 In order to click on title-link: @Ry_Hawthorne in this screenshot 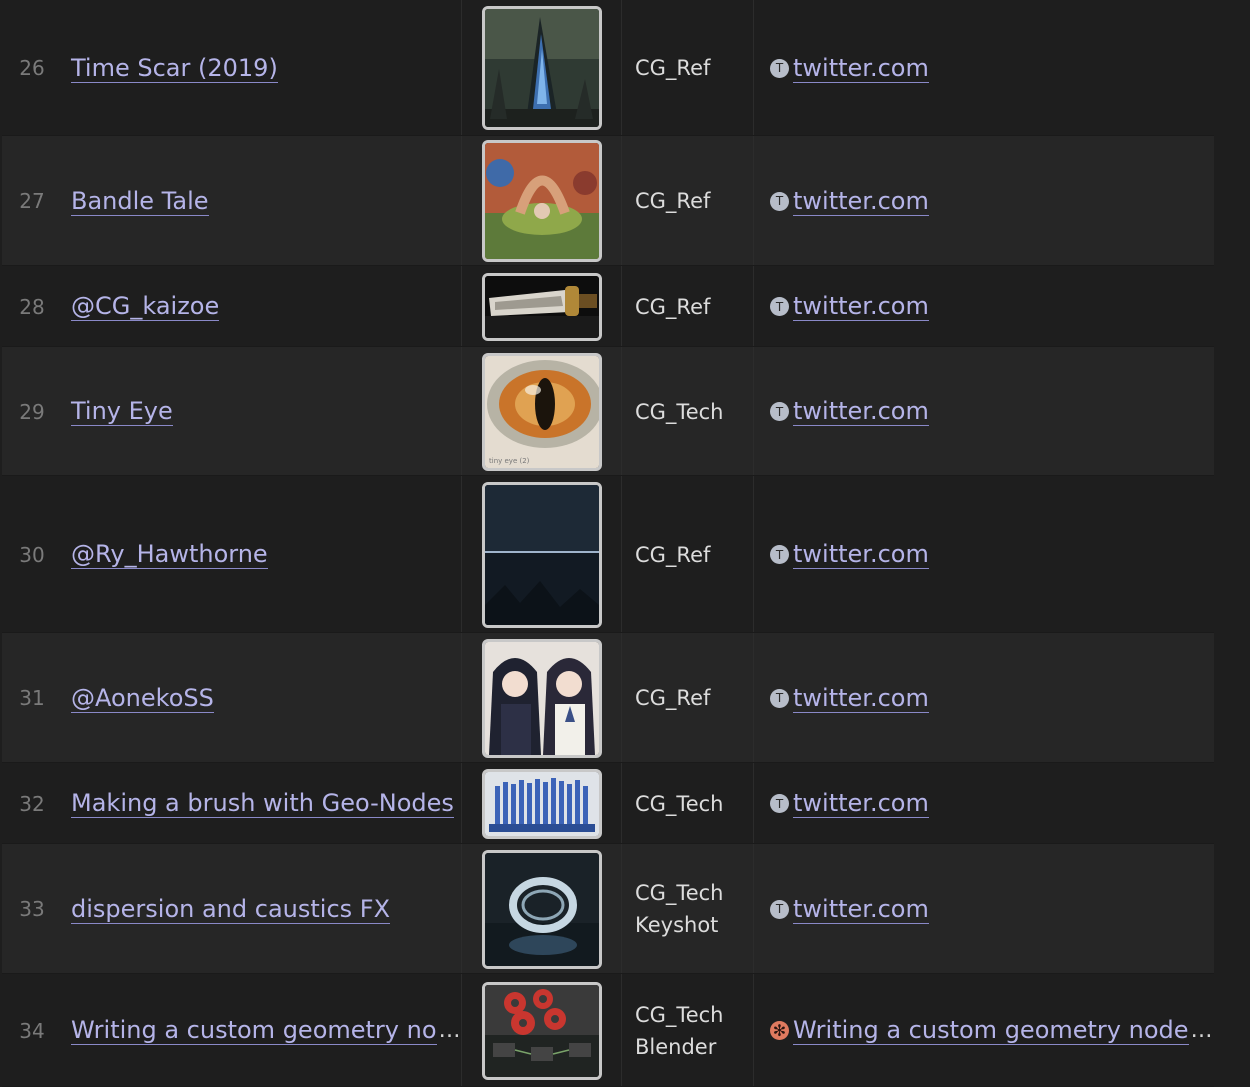, I will do `click(169, 554)`.